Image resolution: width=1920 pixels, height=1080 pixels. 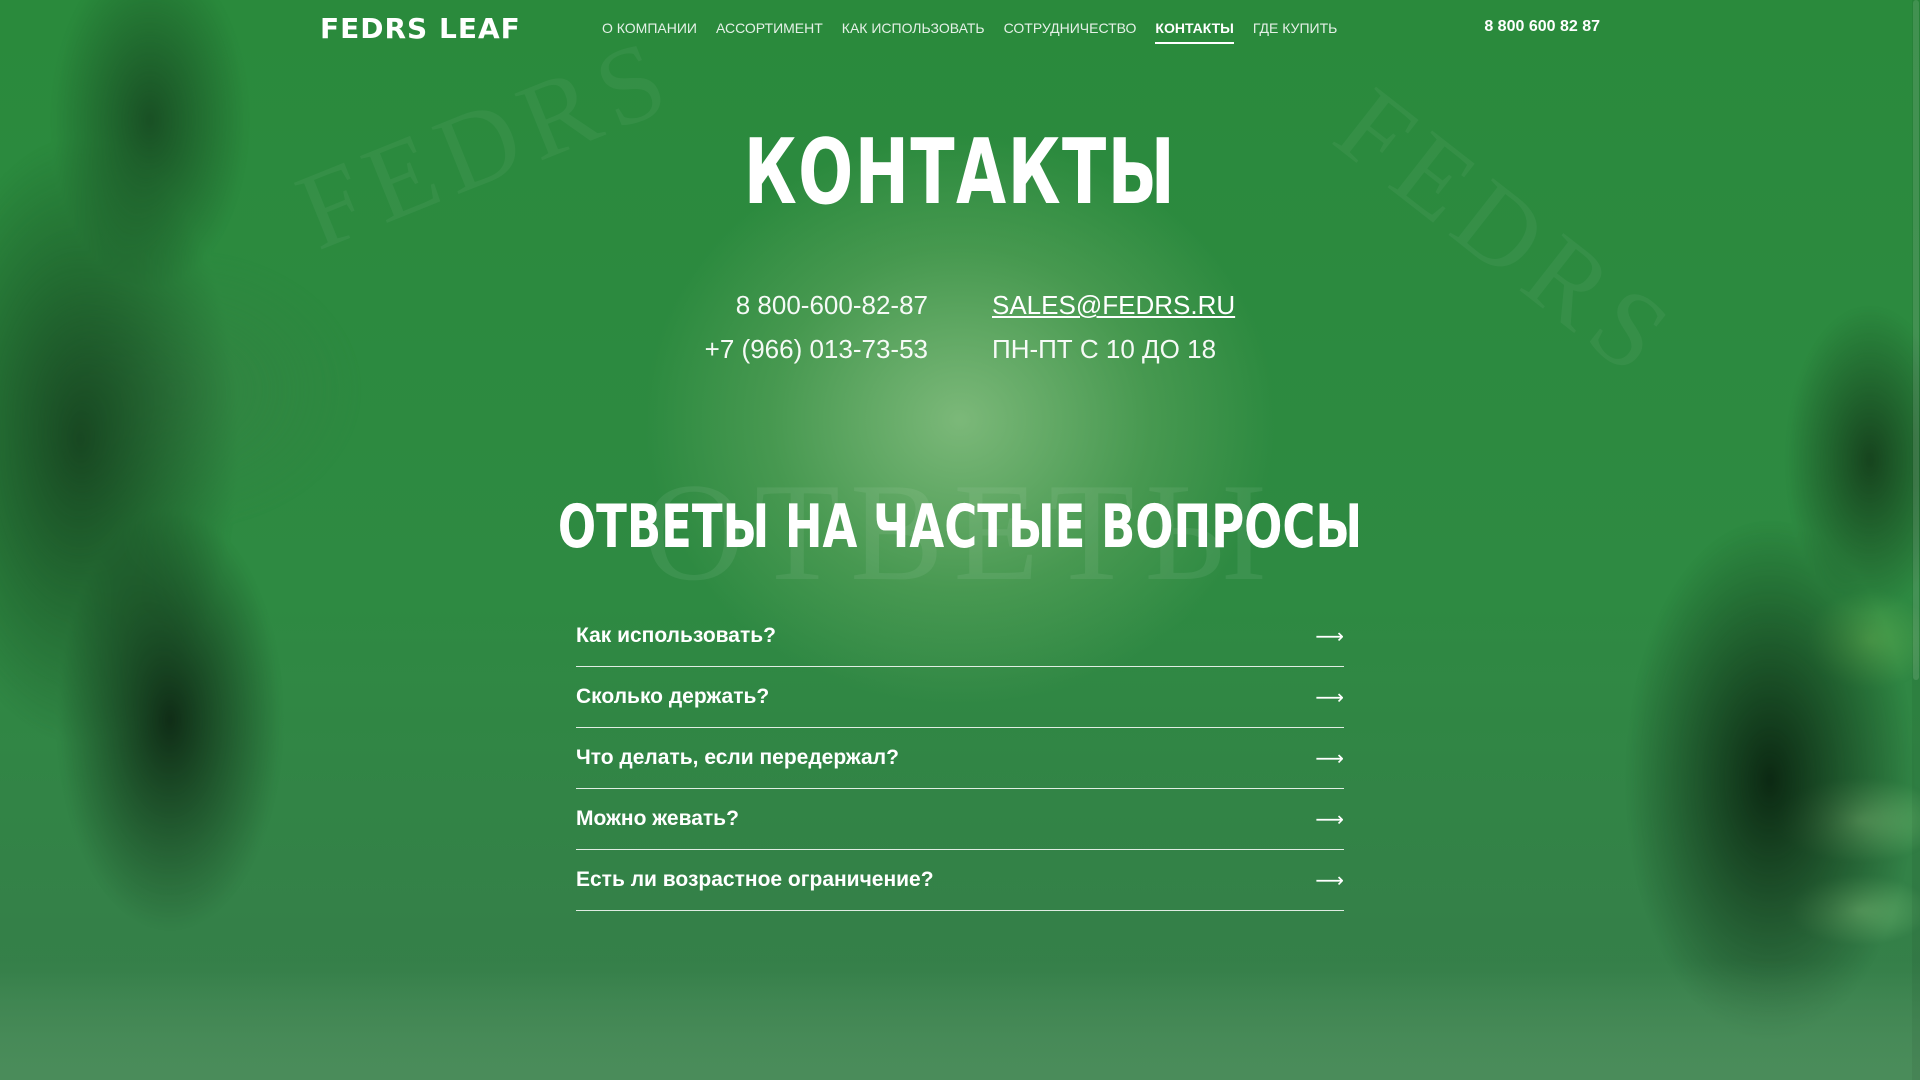 What do you see at coordinates (1295, 32) in the screenshot?
I see `nav-item-where-to-buy: ГДЕ КУПИТЬ` at bounding box center [1295, 32].